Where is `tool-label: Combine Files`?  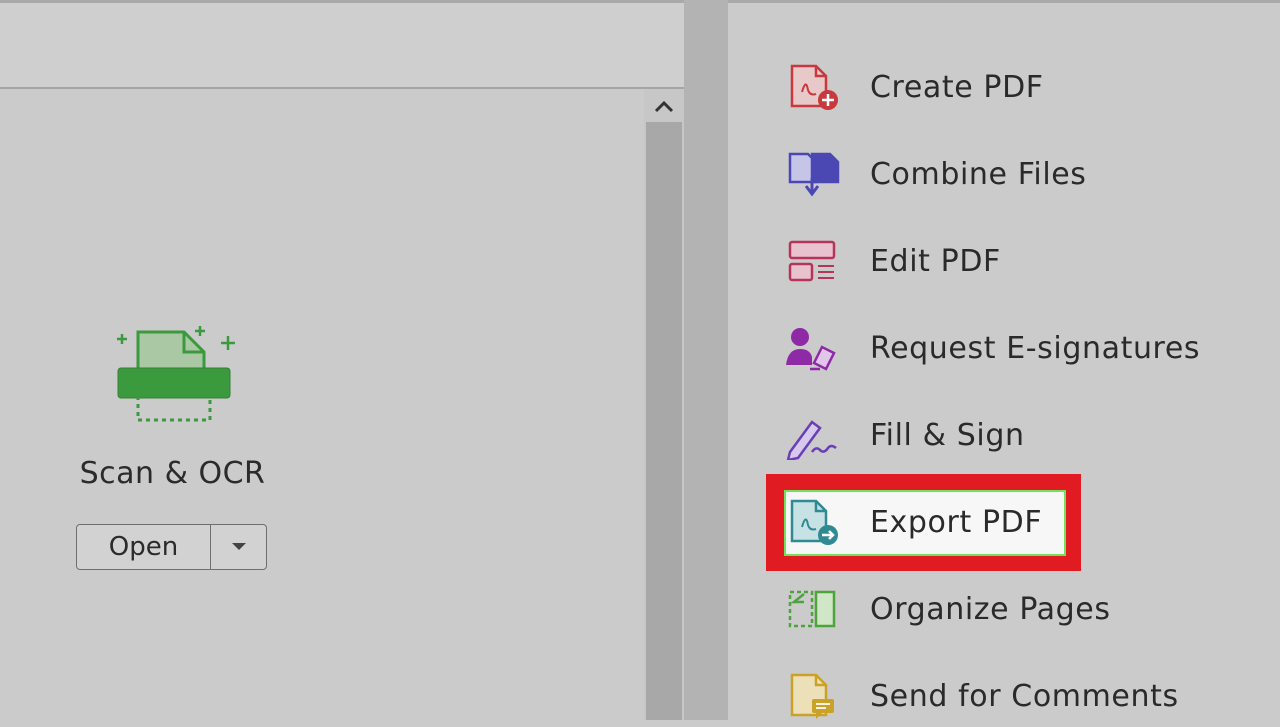 tool-label: Combine Files is located at coordinates (978, 174).